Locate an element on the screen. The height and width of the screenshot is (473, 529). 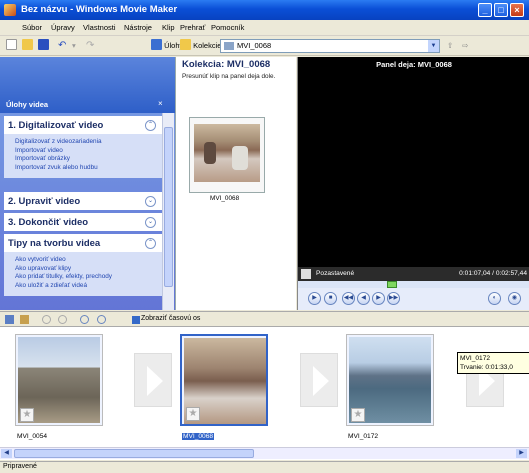
task-link: Importovať video is located at coordinates (86, 151).